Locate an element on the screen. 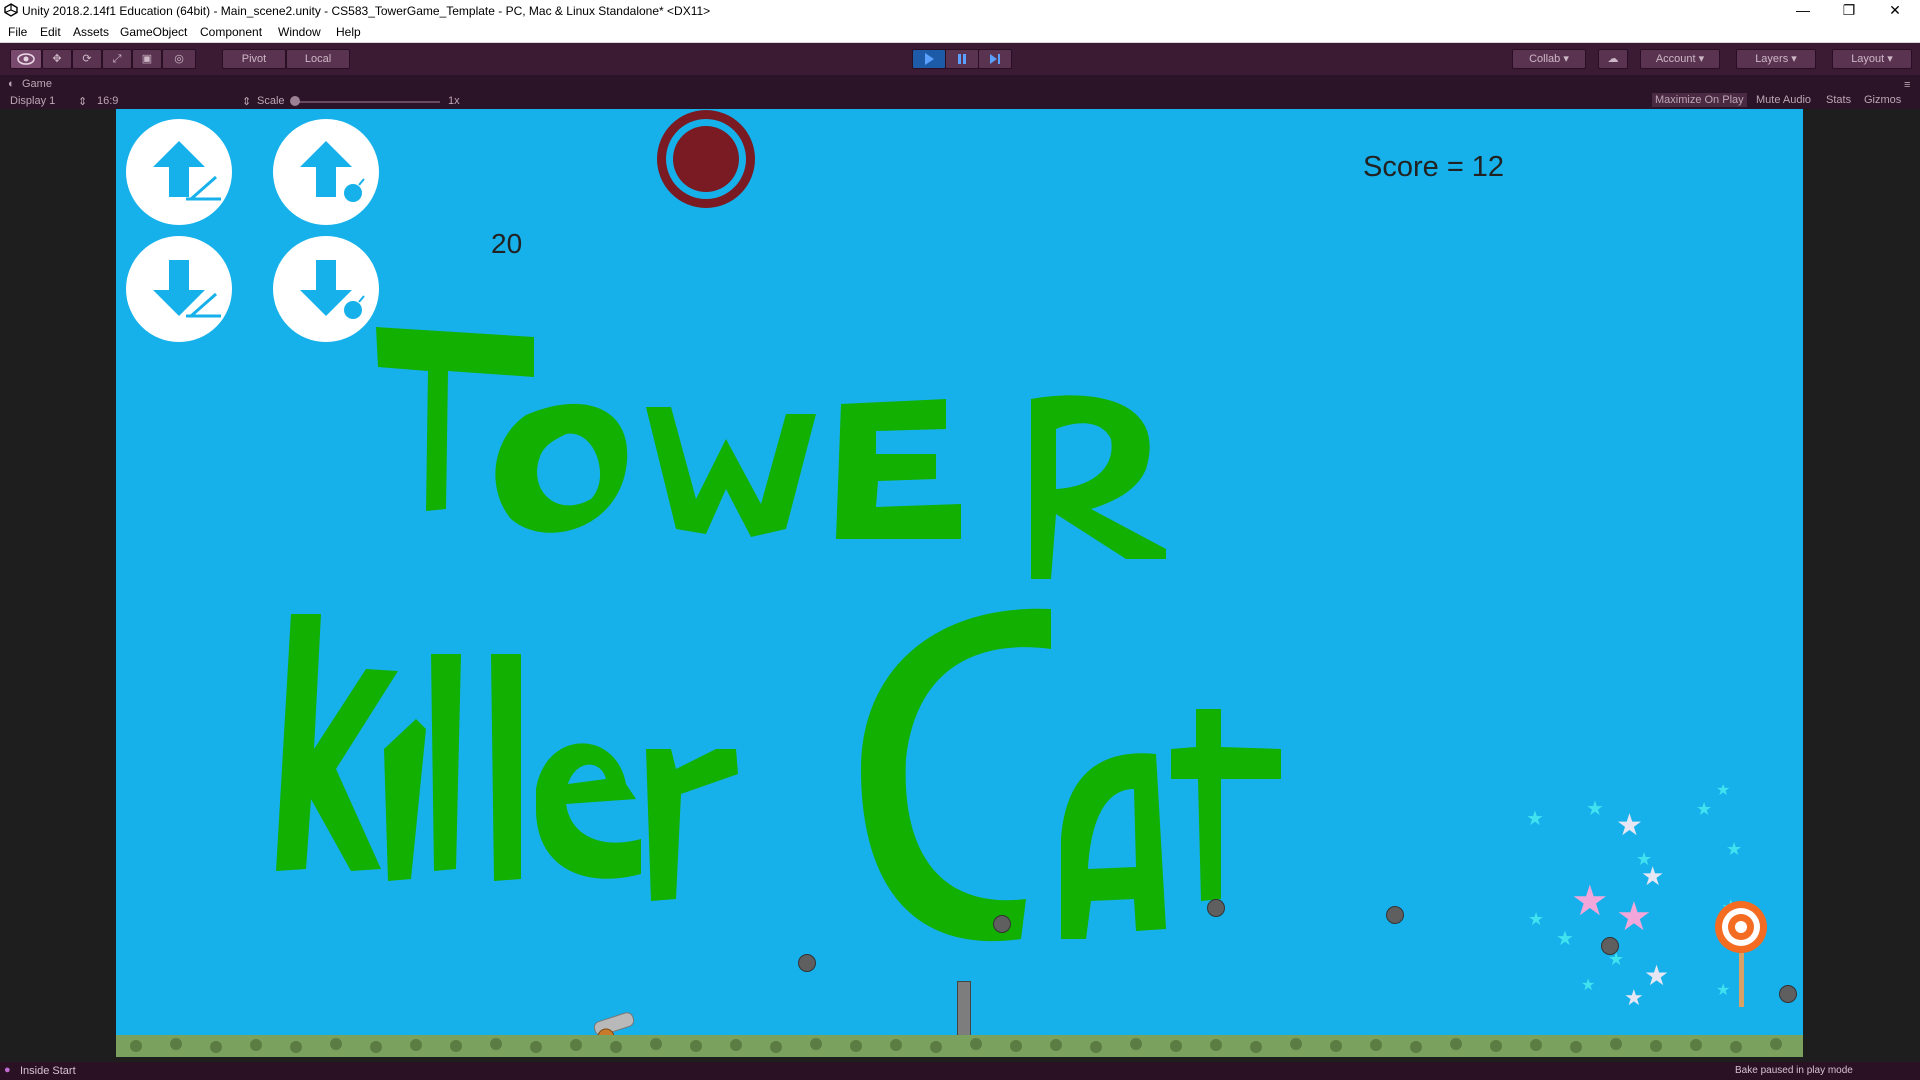  gizmos-dropdown: Gizmos is located at coordinates (1882, 100).